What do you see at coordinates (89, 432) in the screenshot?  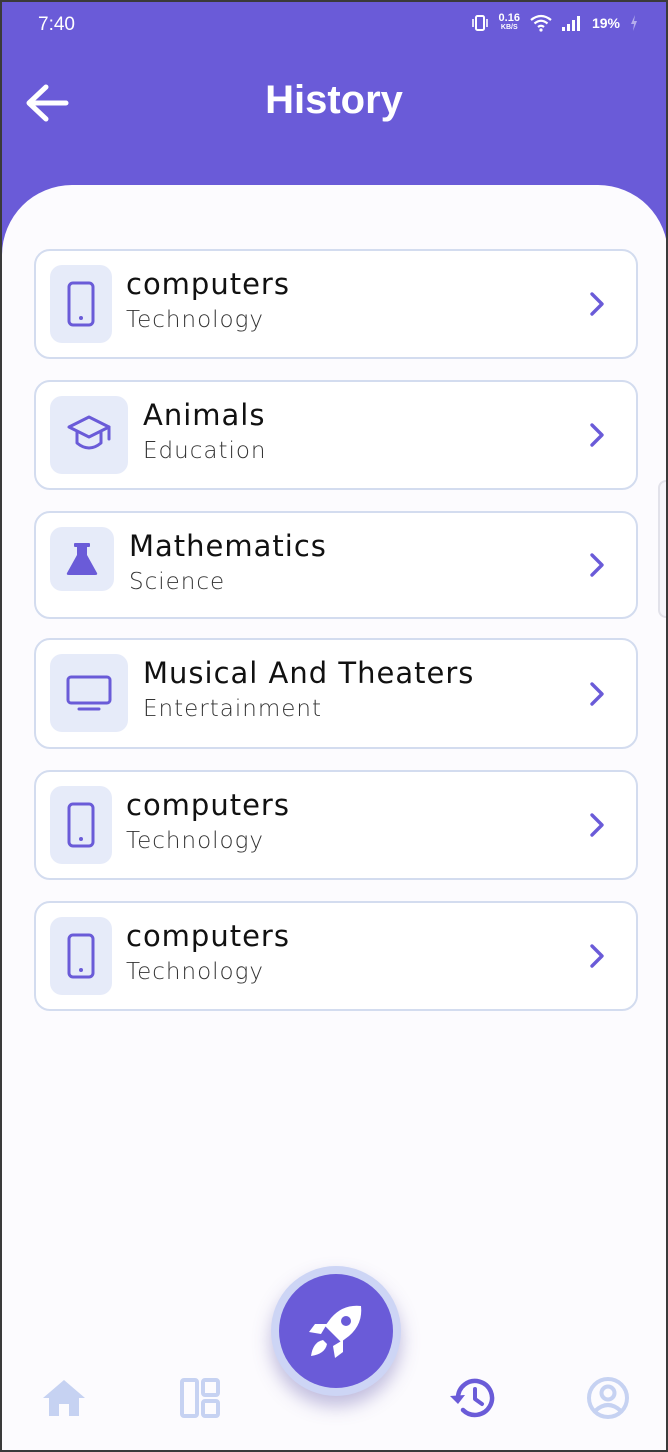 I see `graduation-cap-icon` at bounding box center [89, 432].